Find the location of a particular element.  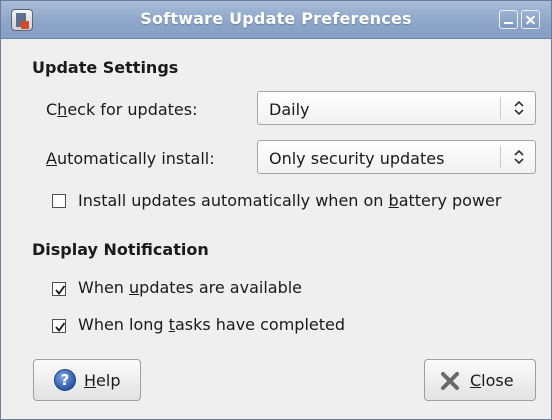

window-close-button is located at coordinates (530, 19).